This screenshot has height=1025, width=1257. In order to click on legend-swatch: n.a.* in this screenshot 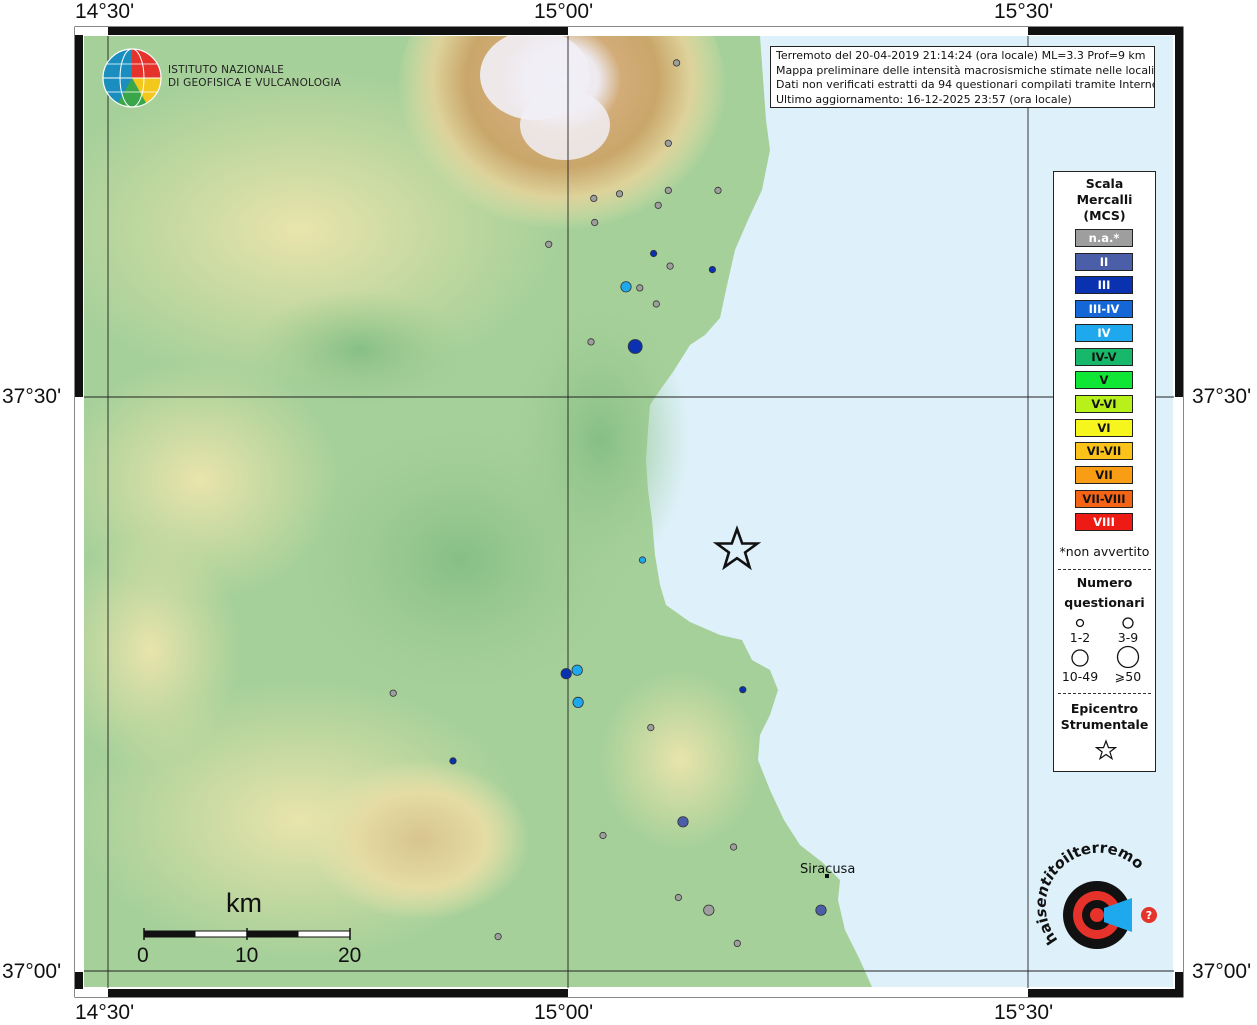, I will do `click(1104, 238)`.